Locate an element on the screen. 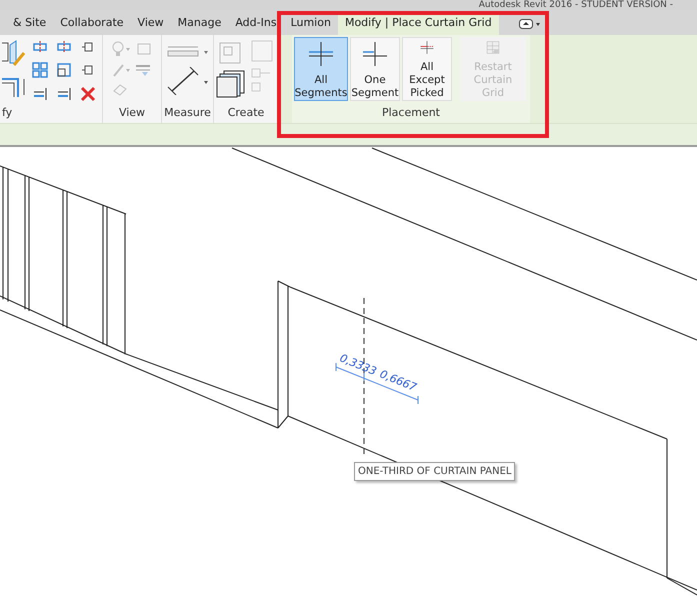 Image resolution: width=697 pixels, height=601 pixels. tooltip: ONE-THIRD OF CURTAIN PANEL is located at coordinates (435, 471).